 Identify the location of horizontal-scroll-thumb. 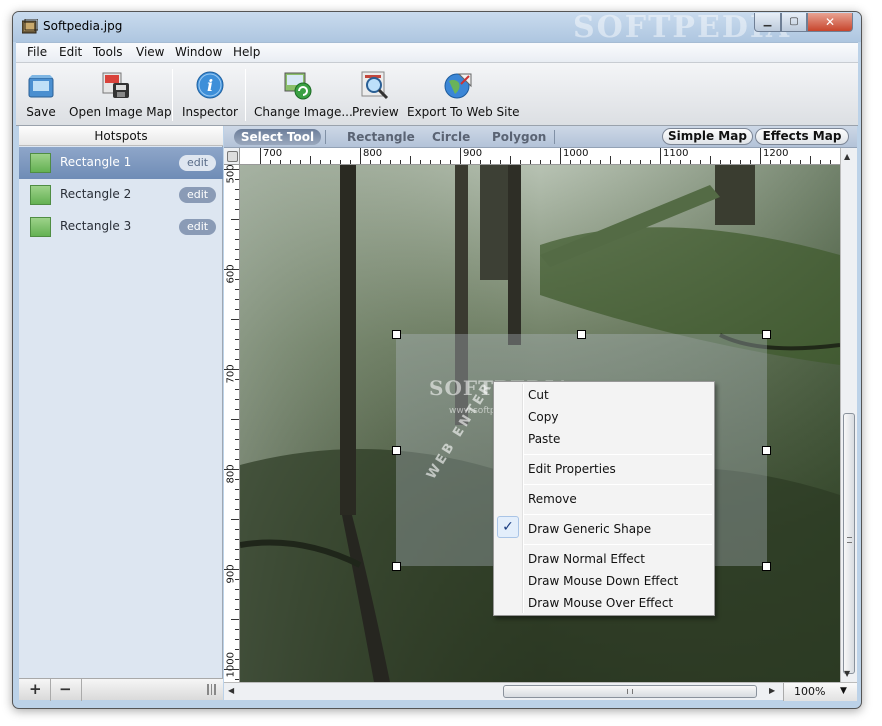
(630, 691).